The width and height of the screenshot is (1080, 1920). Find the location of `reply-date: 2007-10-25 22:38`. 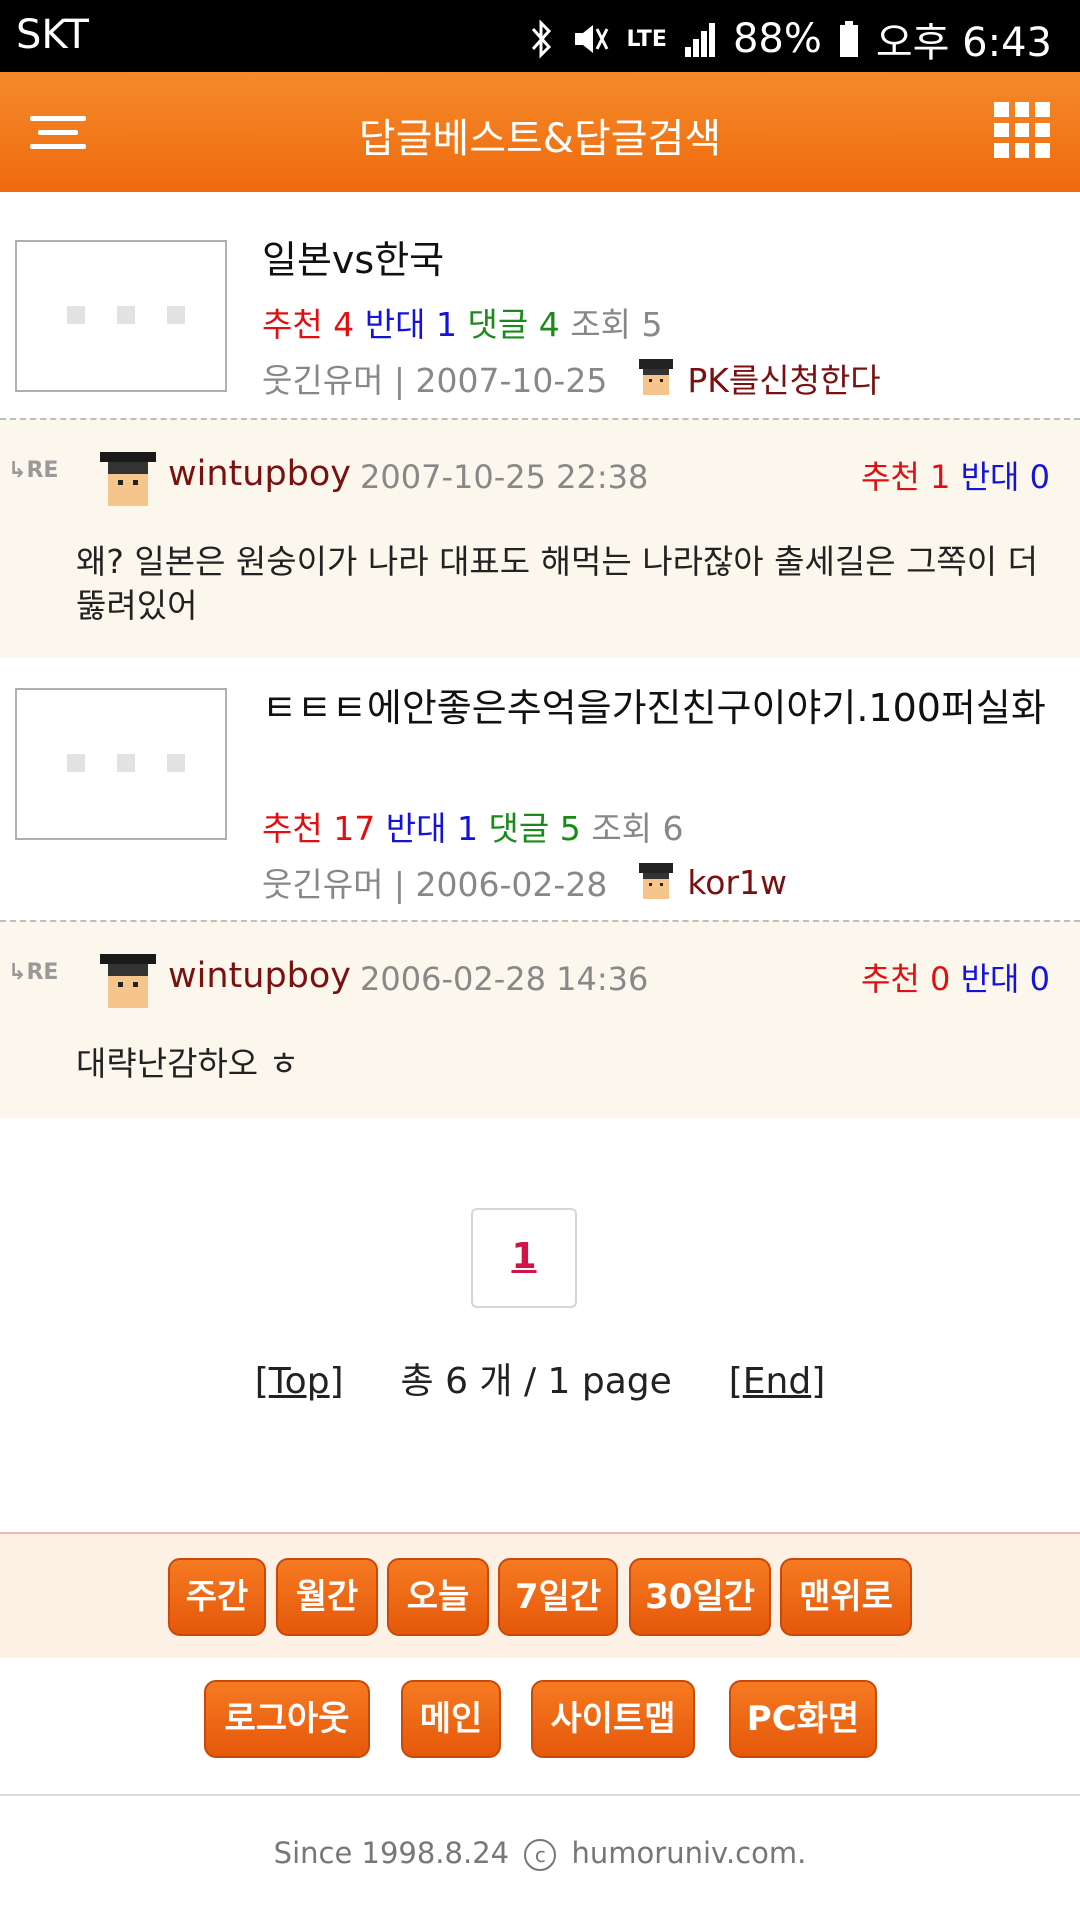

reply-date: 2007-10-25 22:38 is located at coordinates (504, 477).